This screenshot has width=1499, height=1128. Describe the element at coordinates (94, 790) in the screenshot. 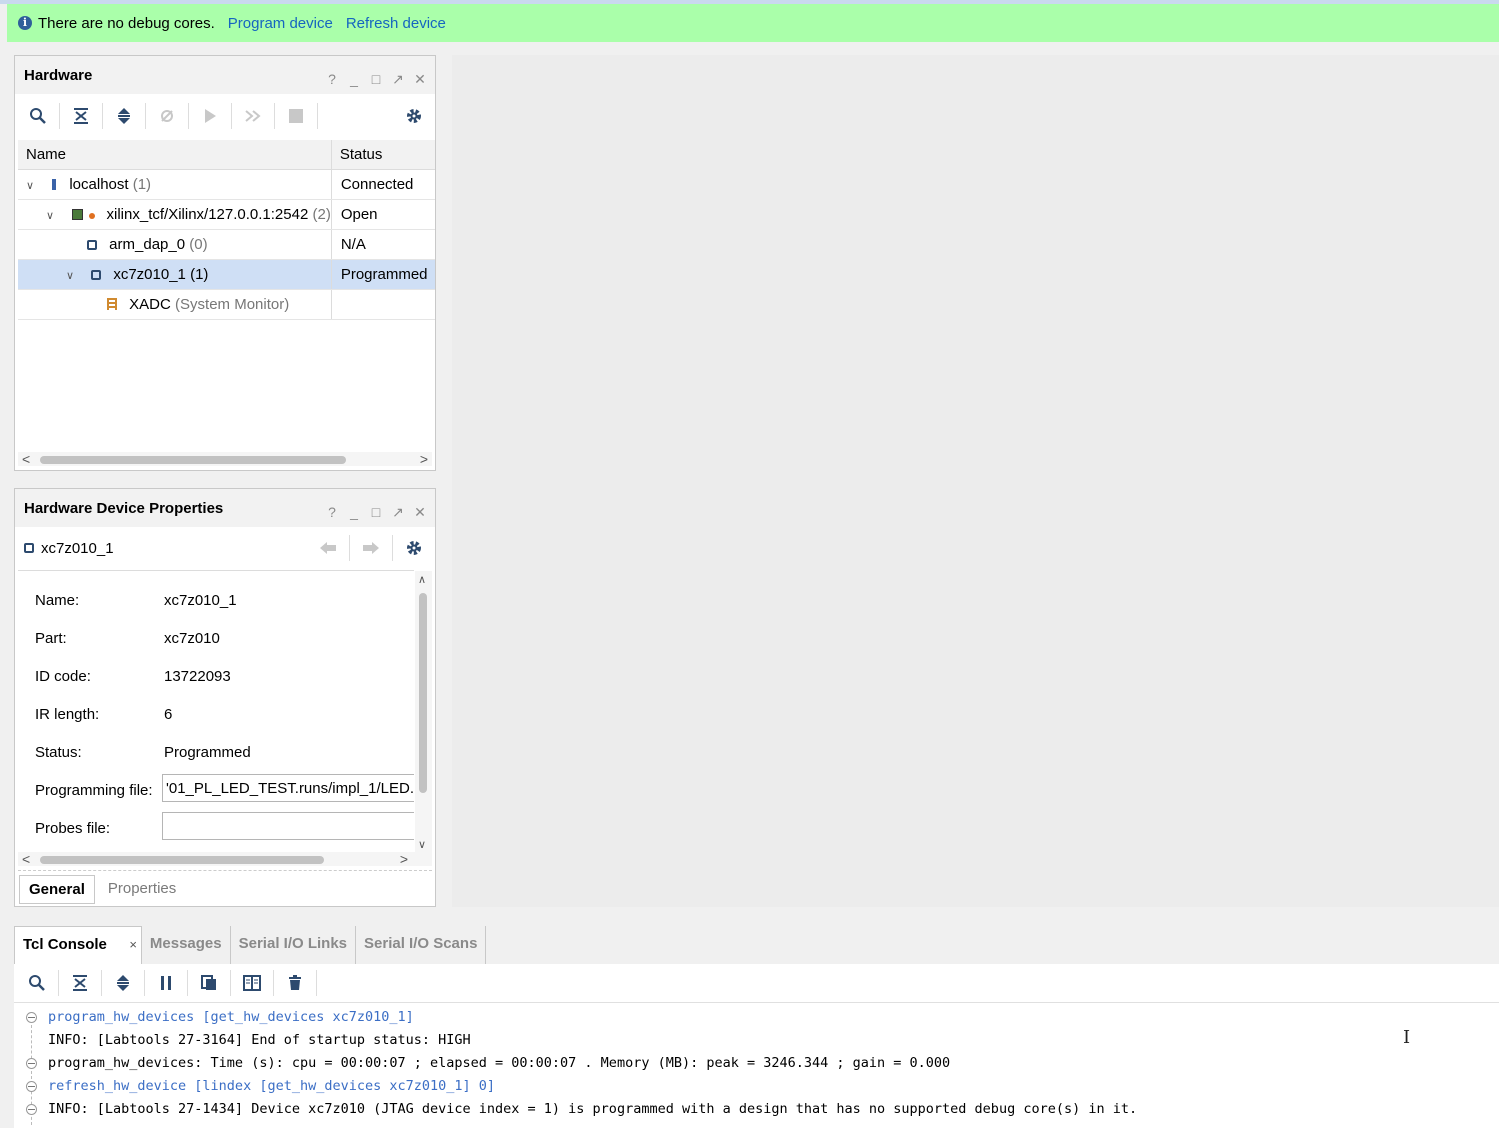

I see `label-programming-file: Programming file:` at that location.